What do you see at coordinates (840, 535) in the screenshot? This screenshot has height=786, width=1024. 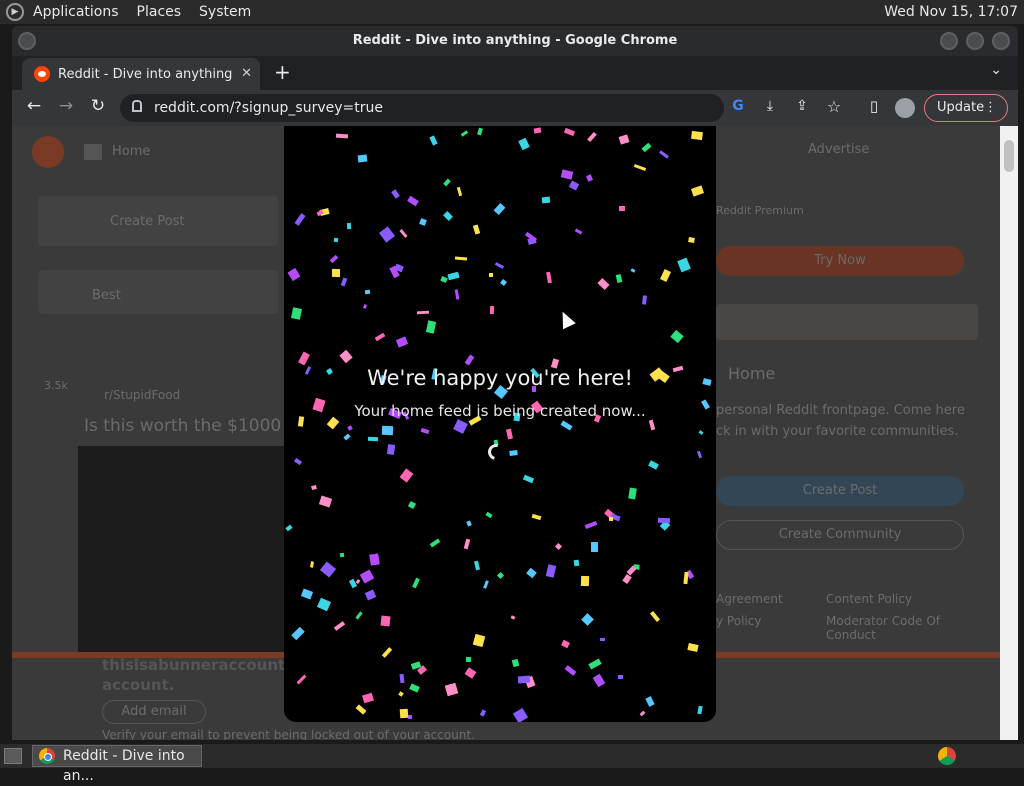 I see `create-community-button: Create Community` at bounding box center [840, 535].